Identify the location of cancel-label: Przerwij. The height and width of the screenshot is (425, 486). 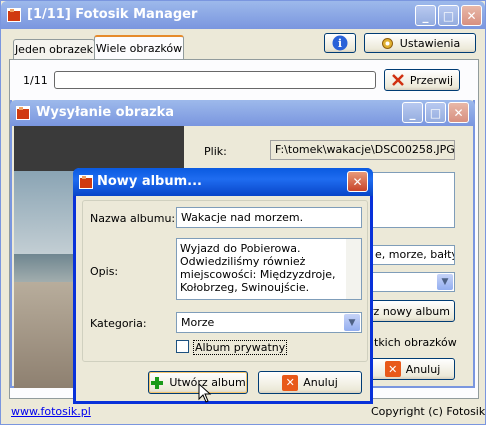
(431, 80).